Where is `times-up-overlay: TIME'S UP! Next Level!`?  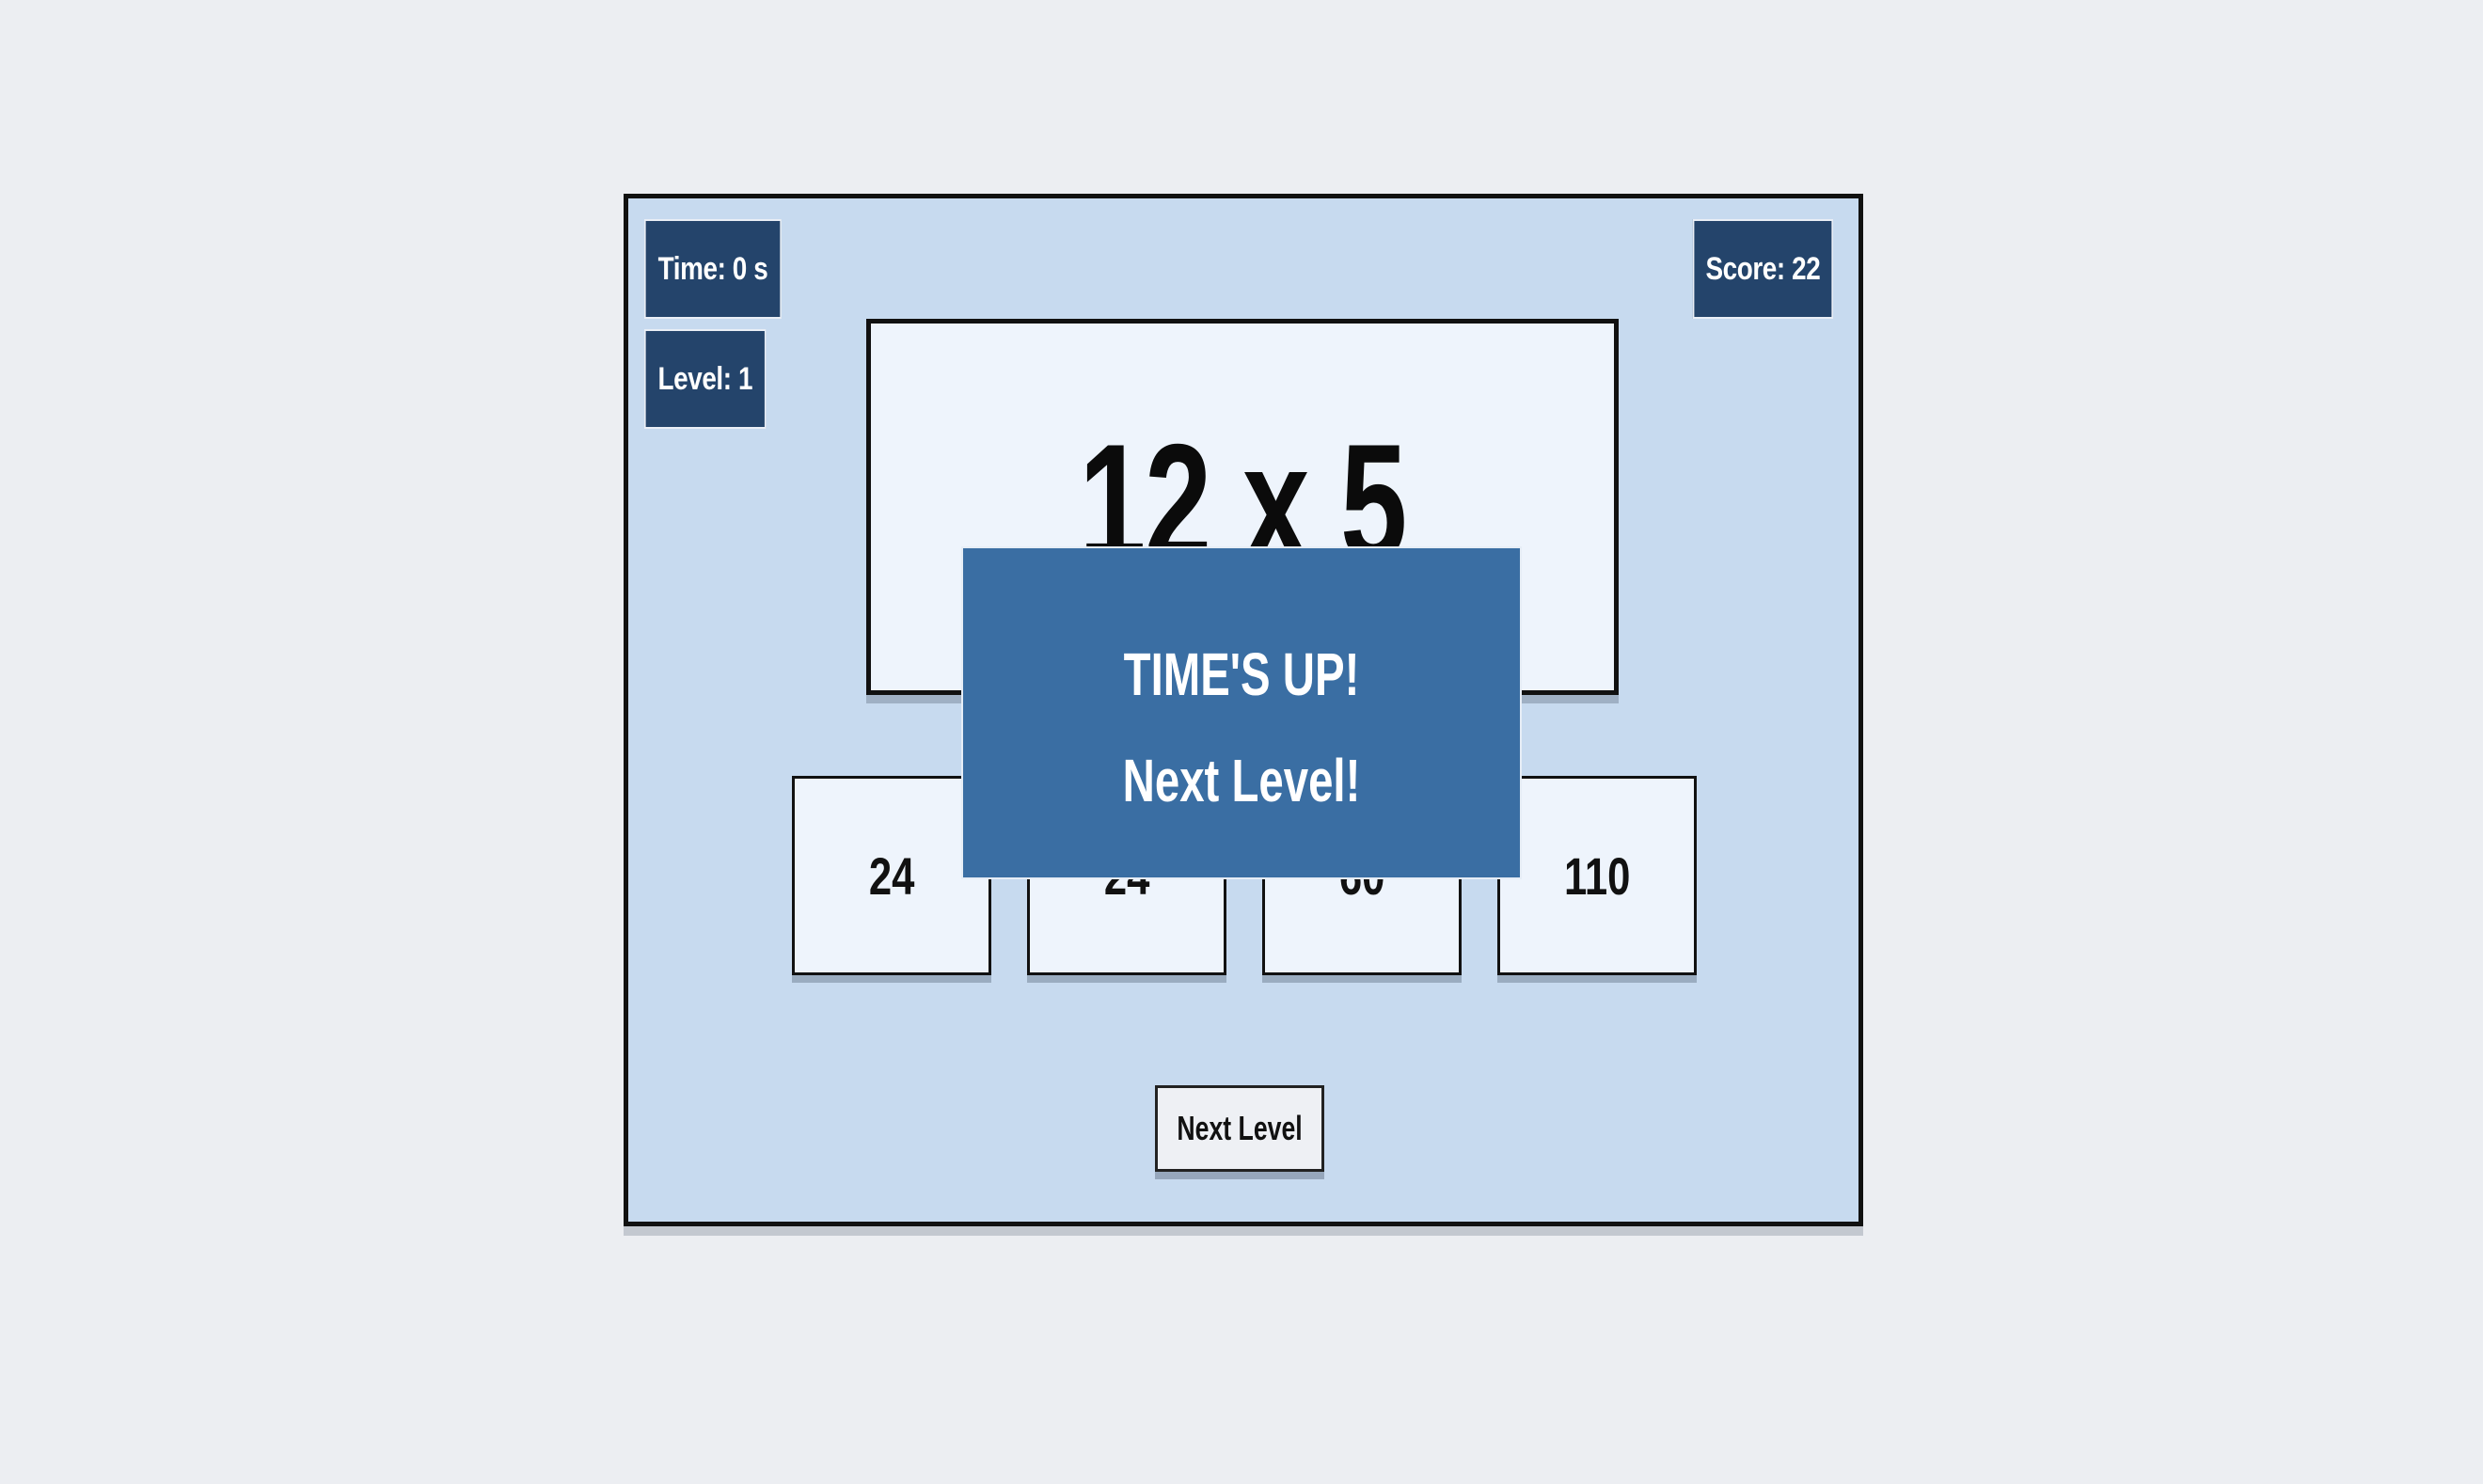 times-up-overlay: TIME'S UP! Next Level! is located at coordinates (1241, 712).